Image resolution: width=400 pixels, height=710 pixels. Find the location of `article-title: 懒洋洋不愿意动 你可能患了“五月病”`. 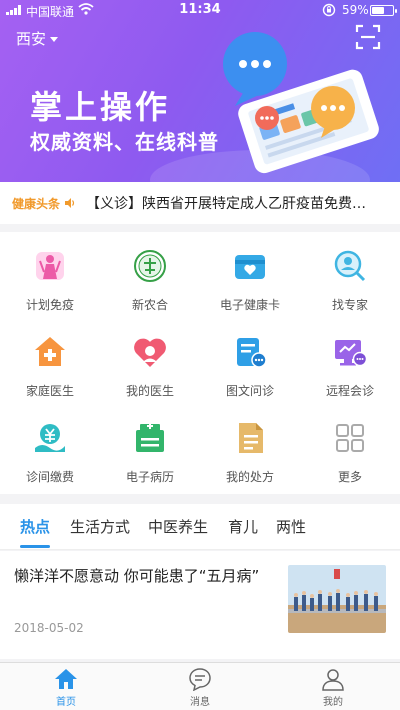

article-title: 懒洋洋不愿意动 你可能患了“五月病” is located at coordinates (137, 576).